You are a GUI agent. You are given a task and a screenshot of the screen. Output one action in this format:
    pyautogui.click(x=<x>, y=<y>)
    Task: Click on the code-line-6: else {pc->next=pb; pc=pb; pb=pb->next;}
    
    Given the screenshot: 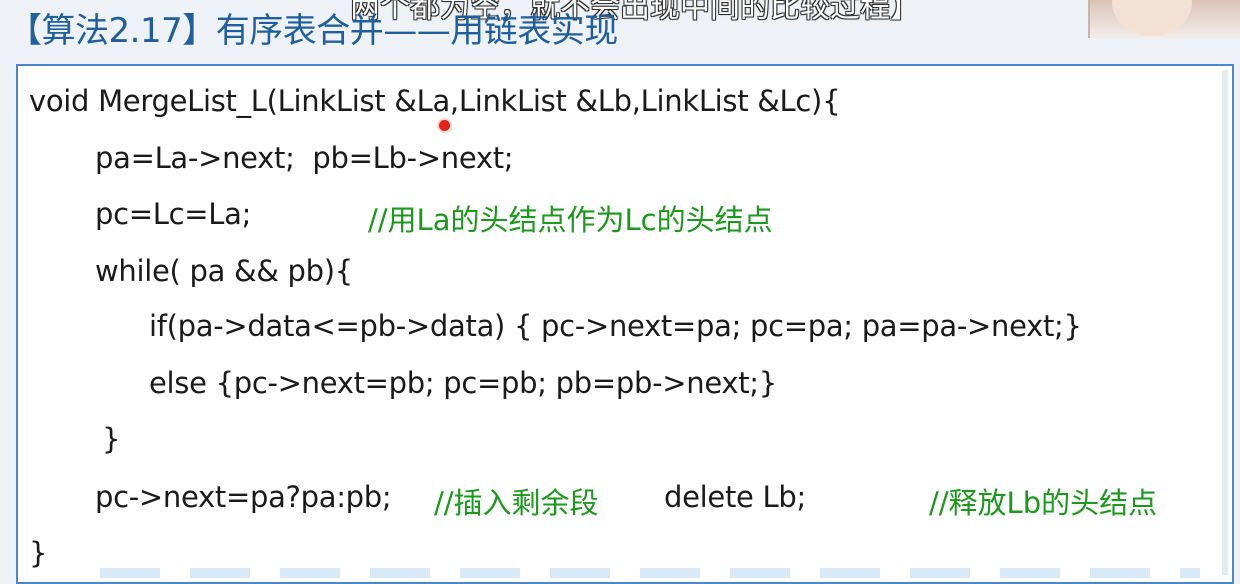 What is the action you would take?
    pyautogui.click(x=463, y=383)
    